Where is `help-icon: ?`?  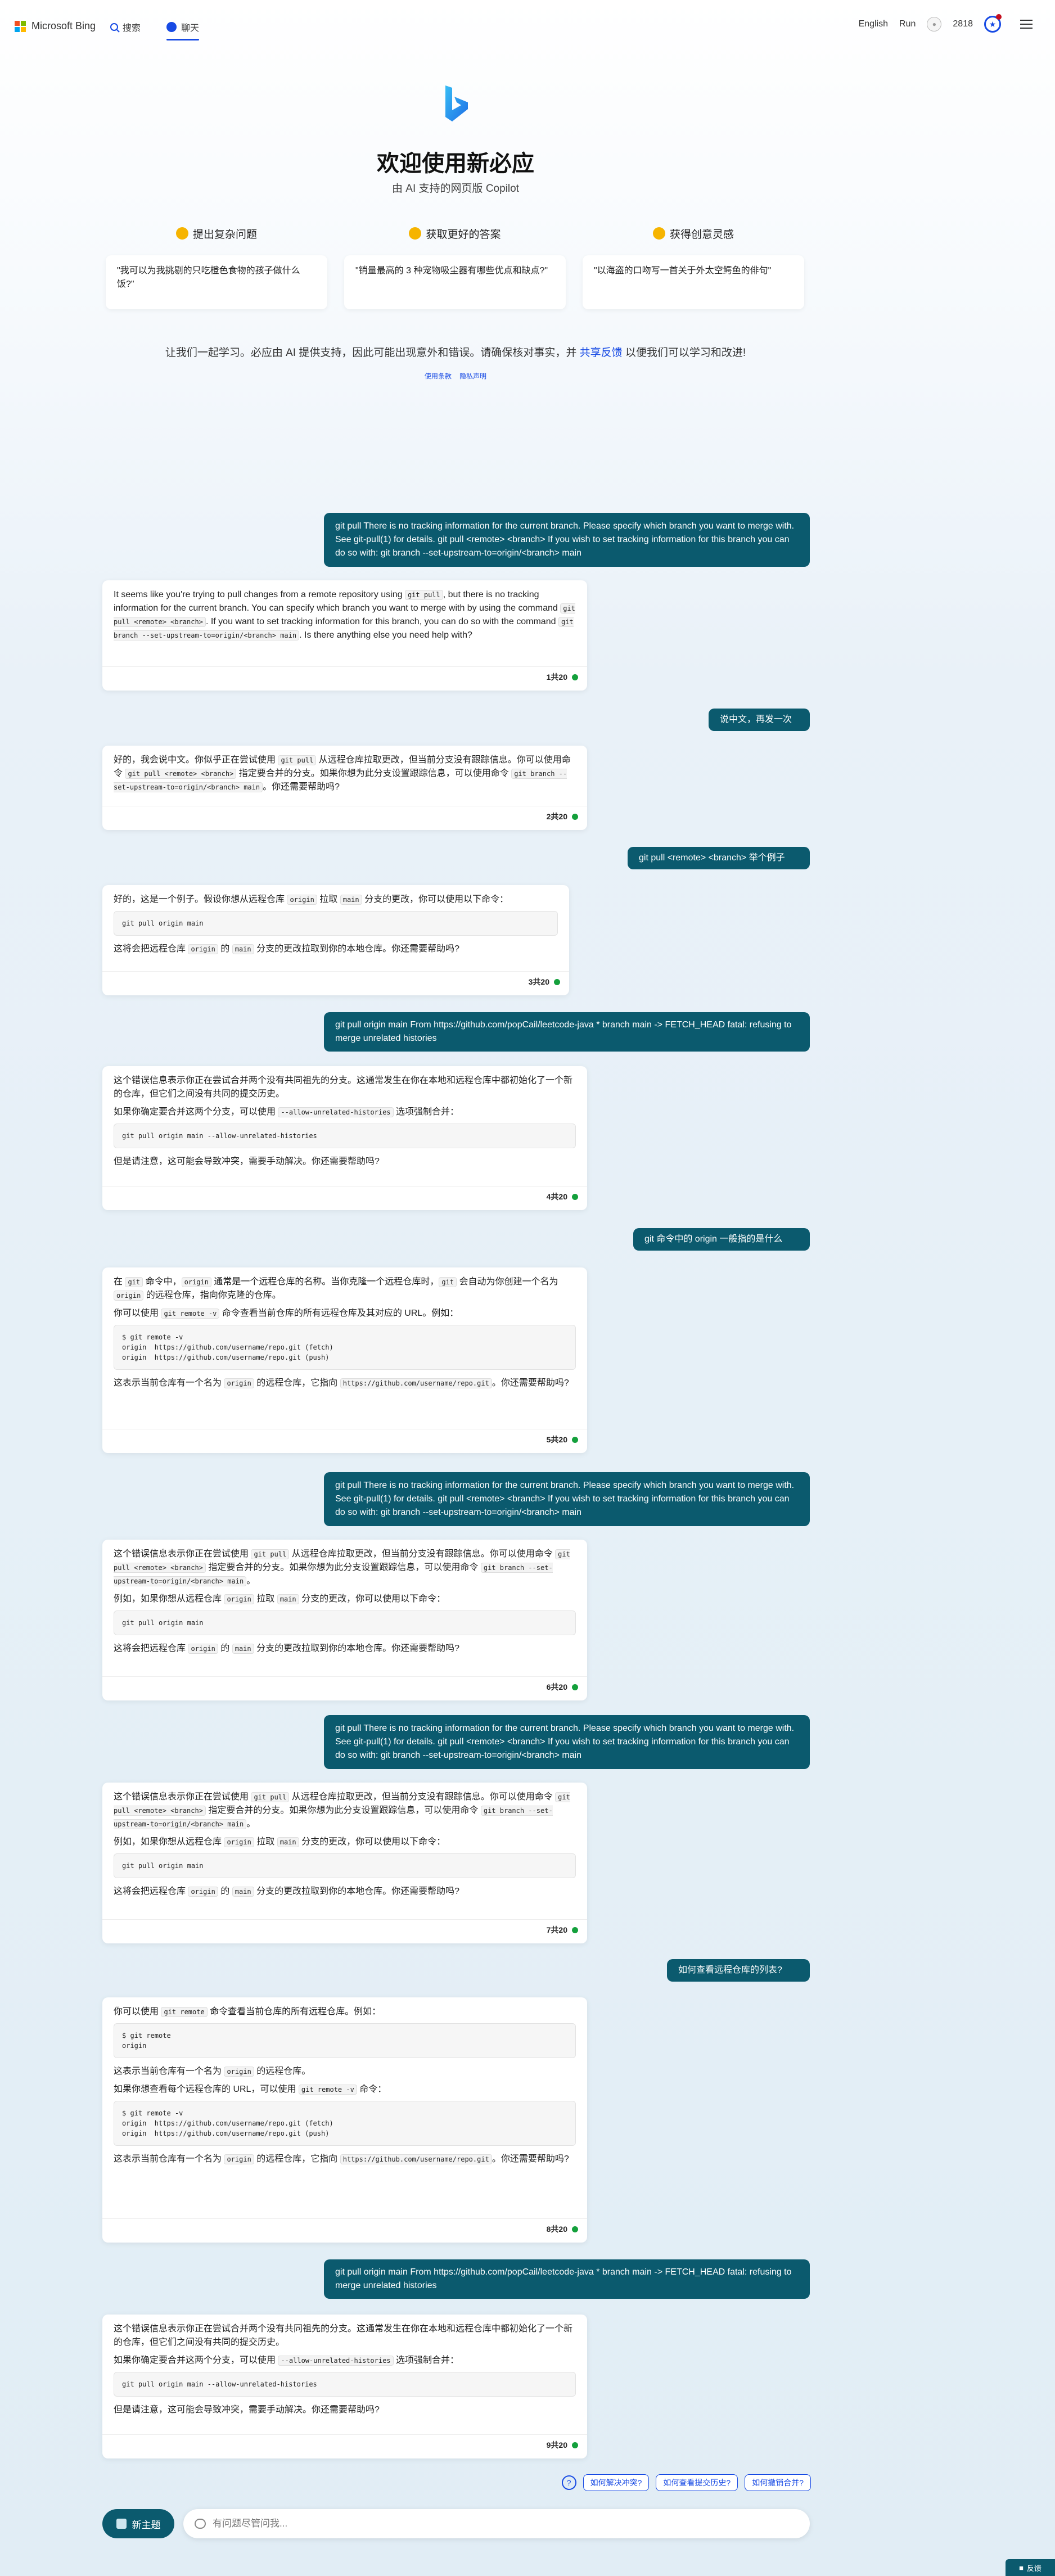
help-icon: ? is located at coordinates (568, 2482).